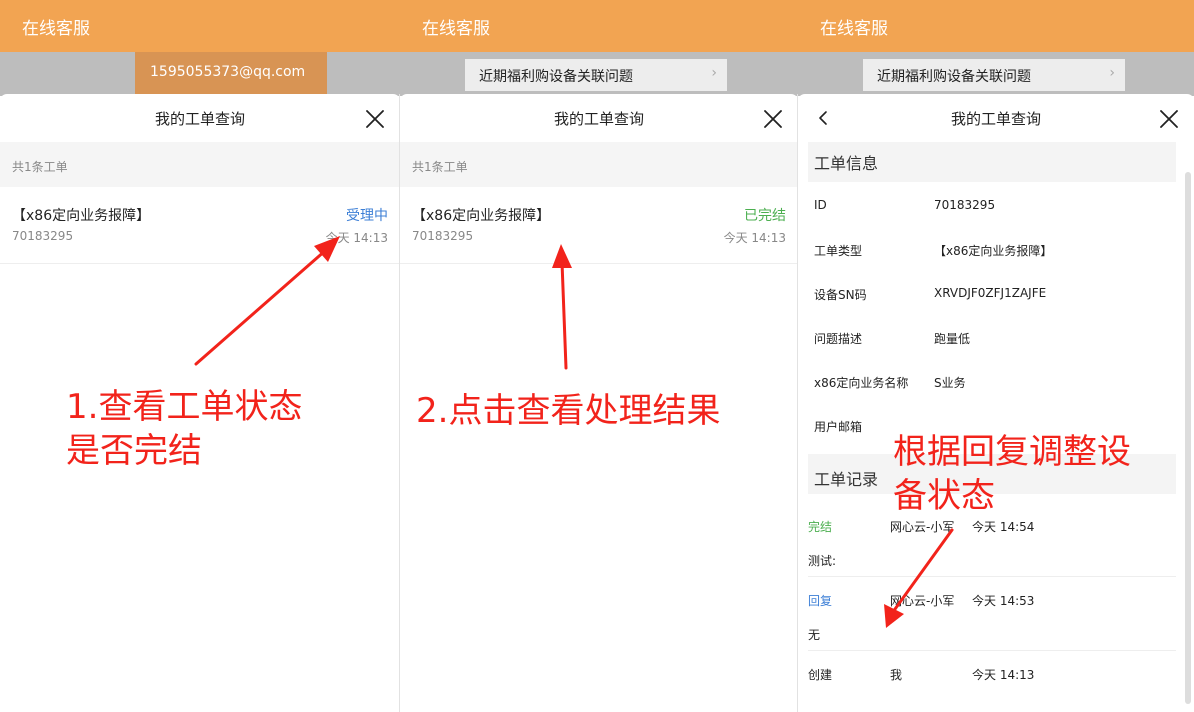 This screenshot has width=1194, height=712. I want to click on record-time: 今天 14:13, so click(1003, 675).